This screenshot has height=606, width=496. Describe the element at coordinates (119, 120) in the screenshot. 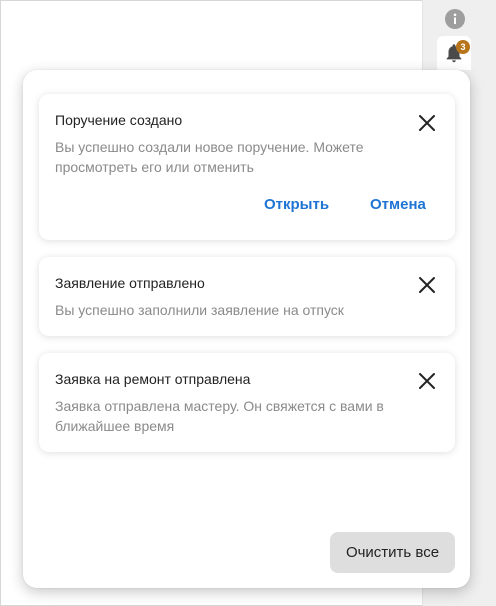

I see `notification-title: Поручение создано` at that location.